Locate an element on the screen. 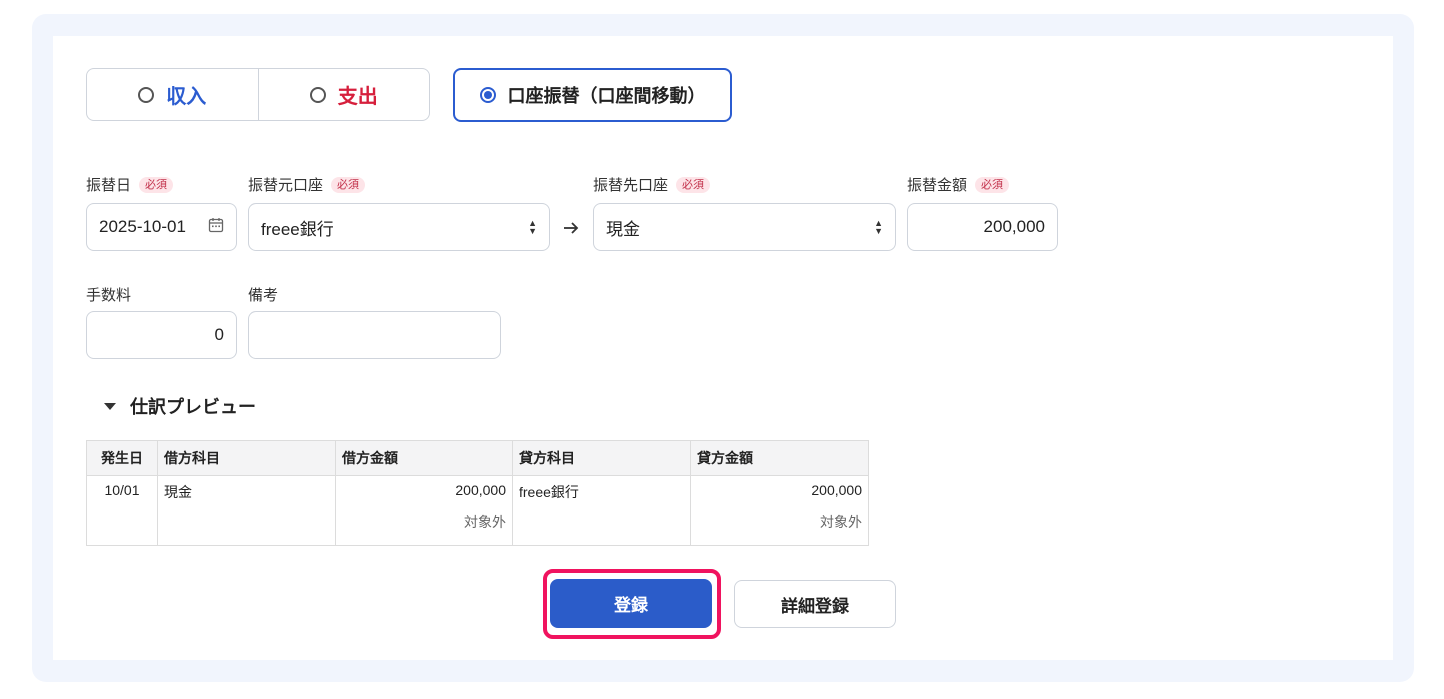  memo-label-text: 備考 is located at coordinates (263, 295).